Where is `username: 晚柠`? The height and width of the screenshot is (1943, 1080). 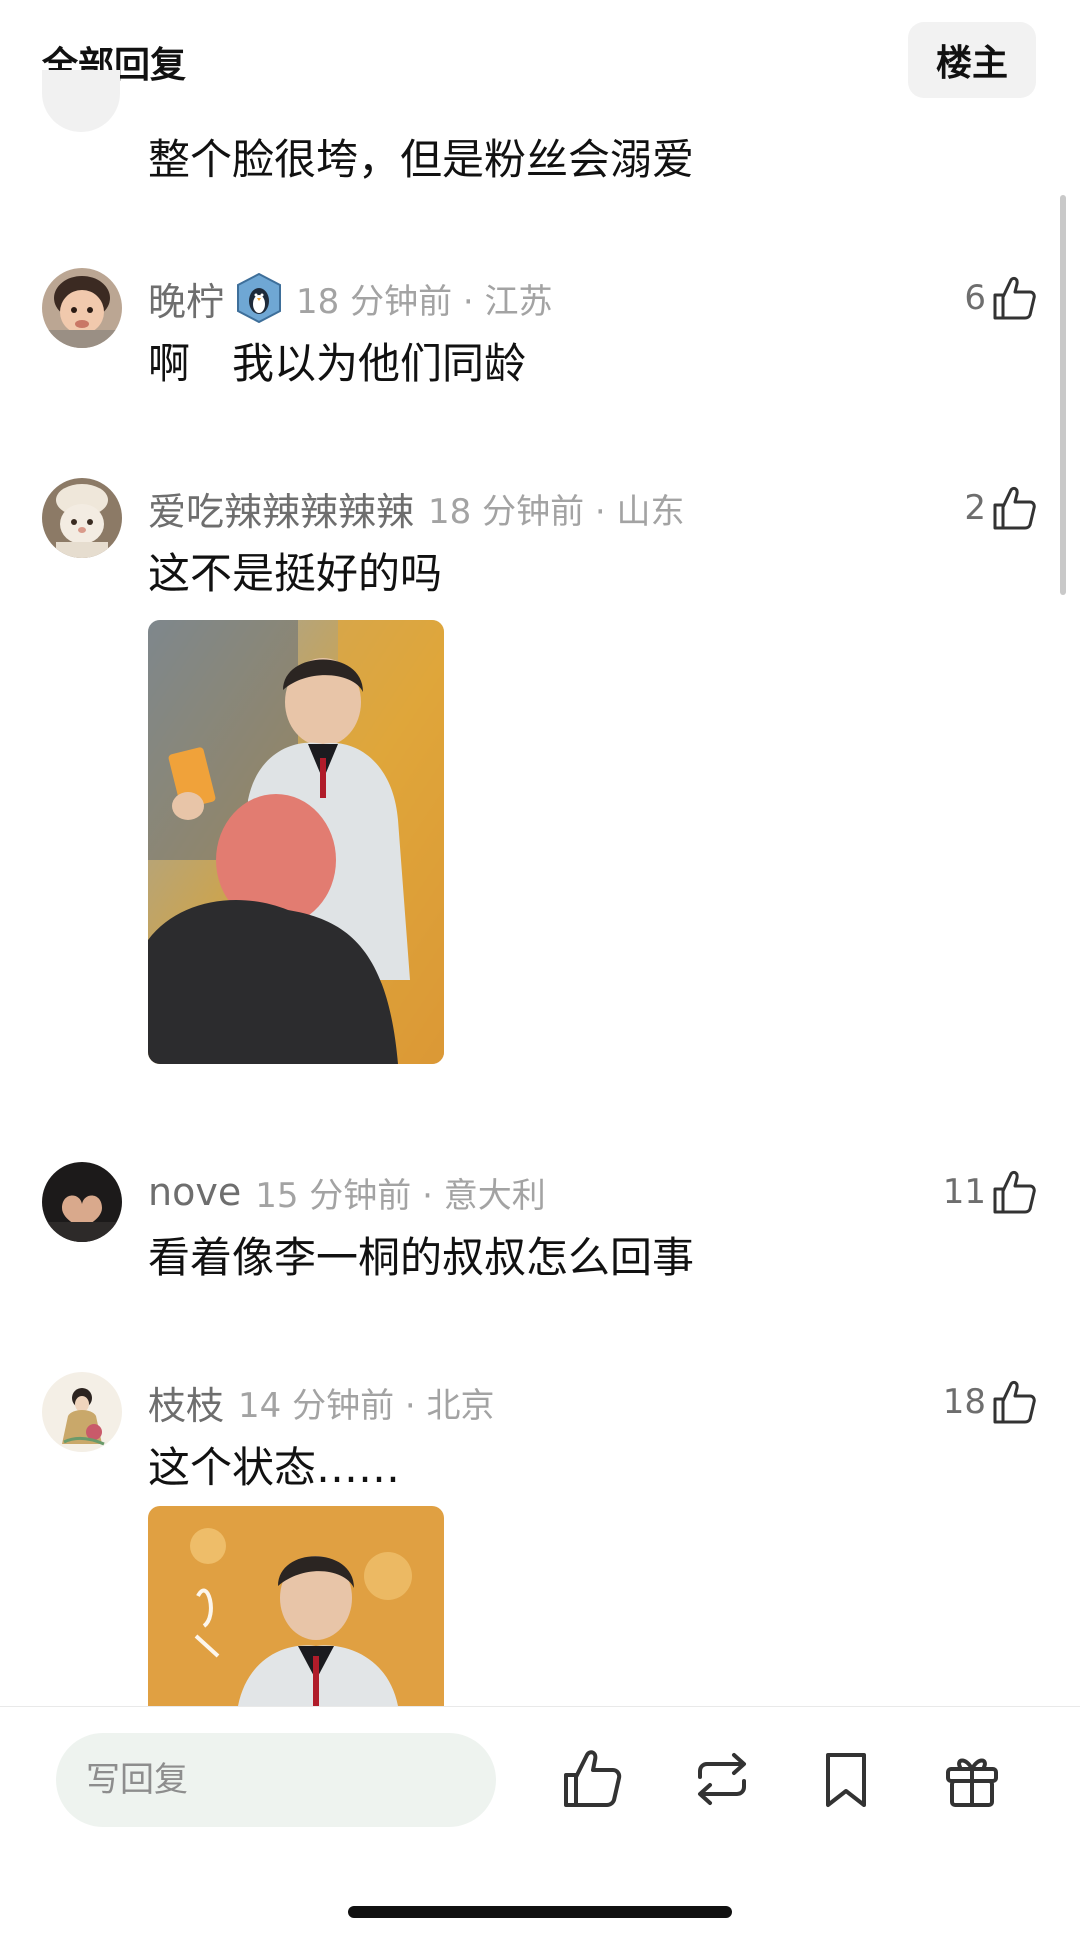
username: 晚柠 is located at coordinates (186, 298).